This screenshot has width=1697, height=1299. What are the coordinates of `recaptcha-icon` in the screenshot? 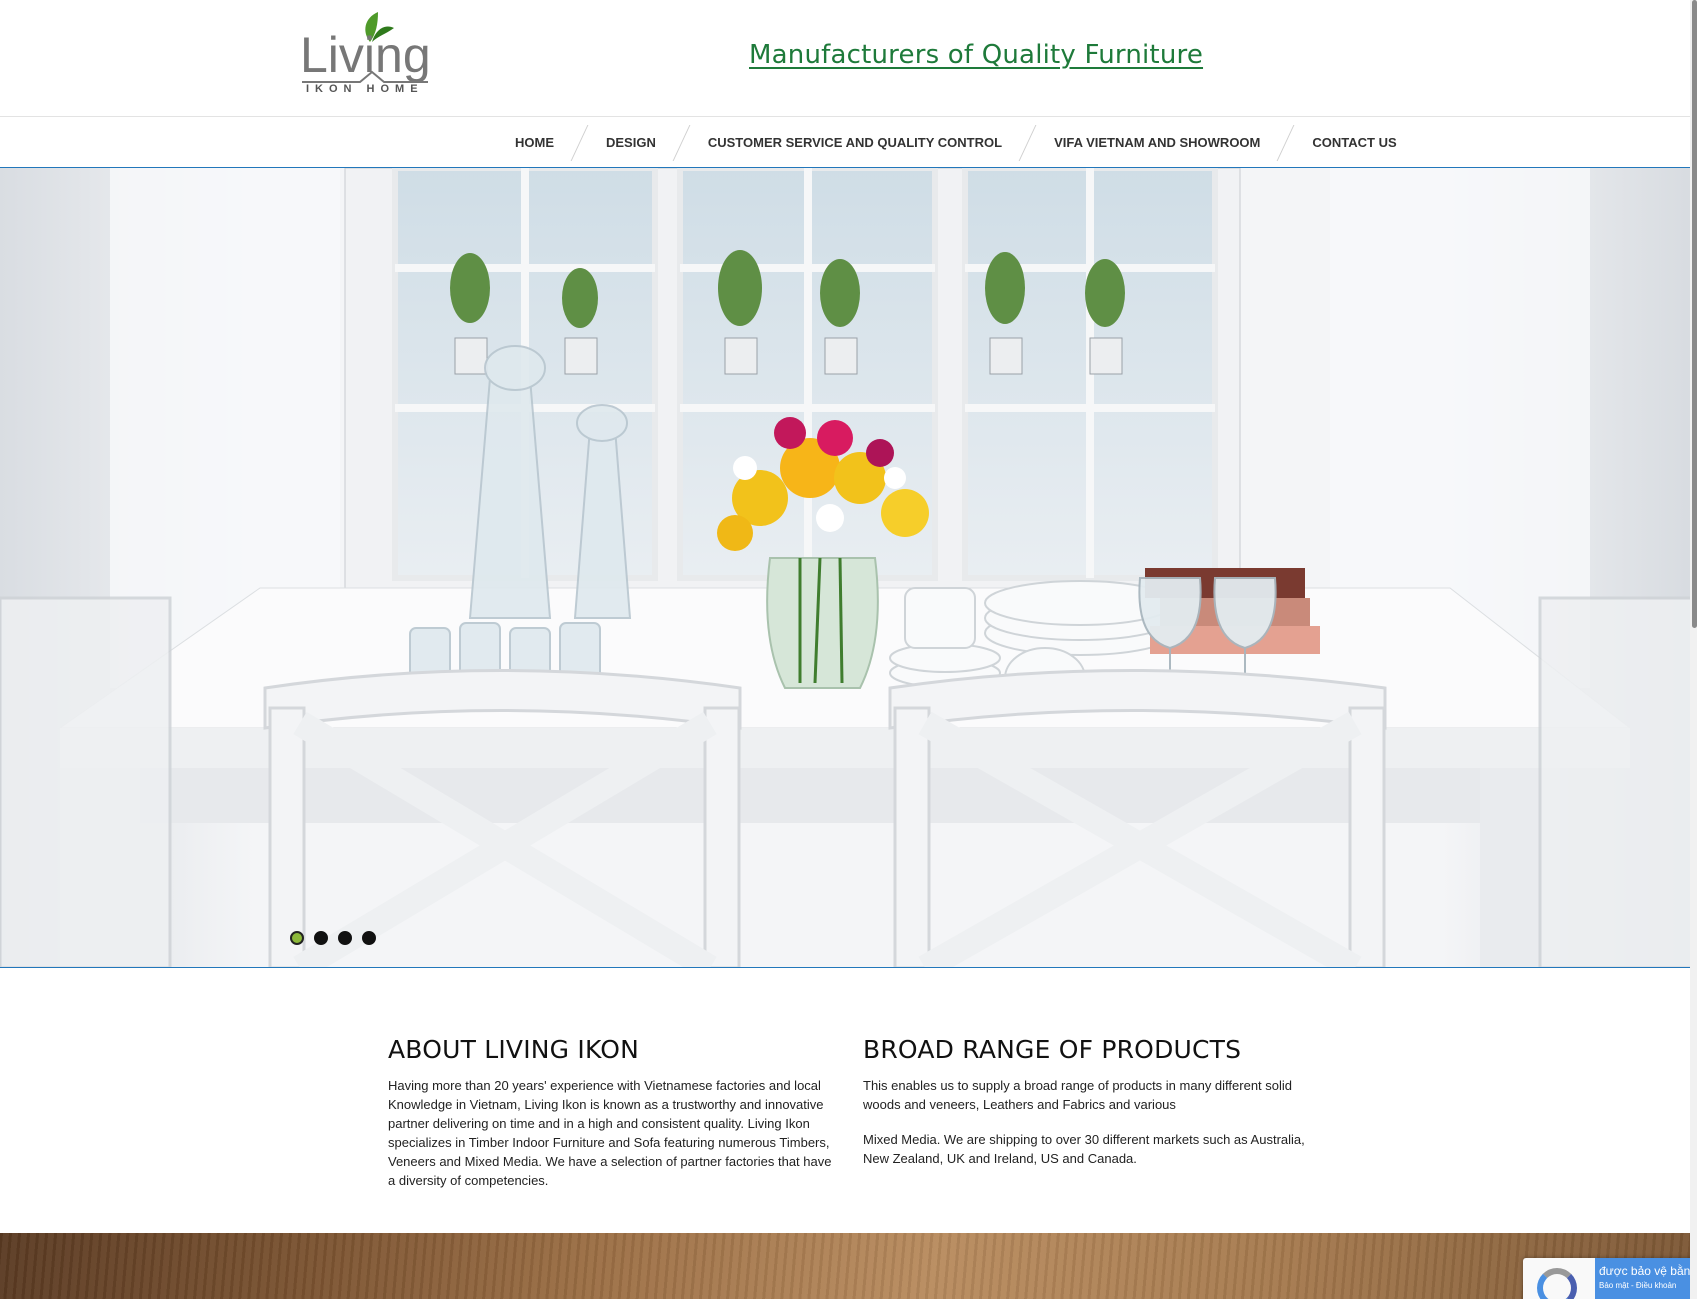 It's located at (1557, 1283).